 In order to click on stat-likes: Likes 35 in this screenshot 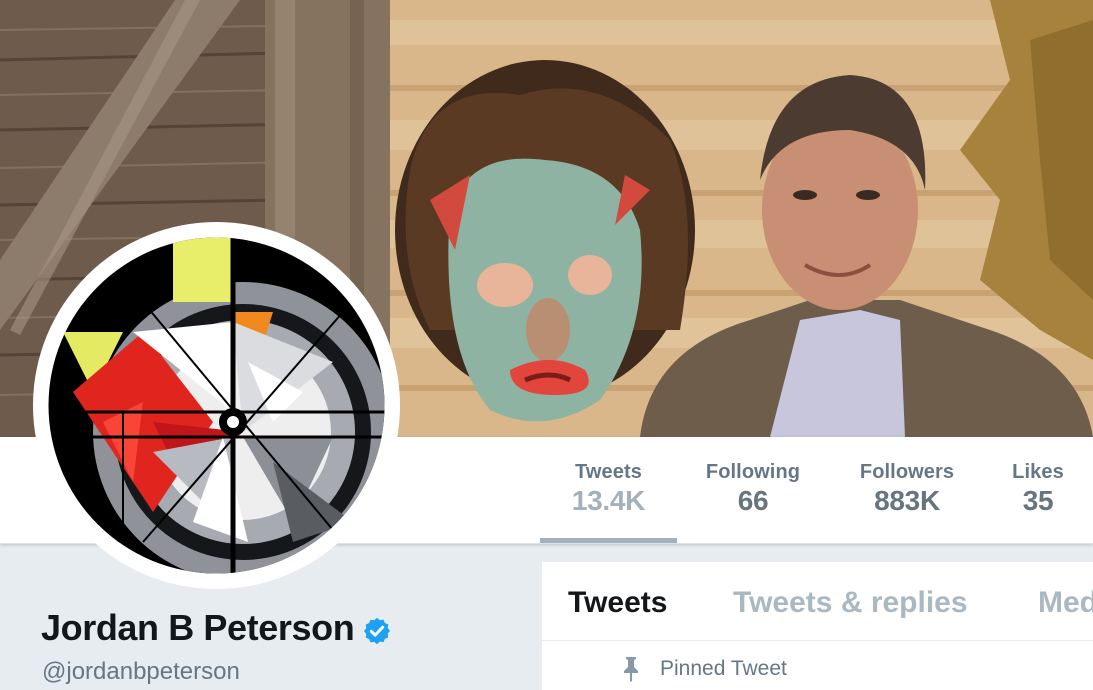, I will do `click(1038, 490)`.